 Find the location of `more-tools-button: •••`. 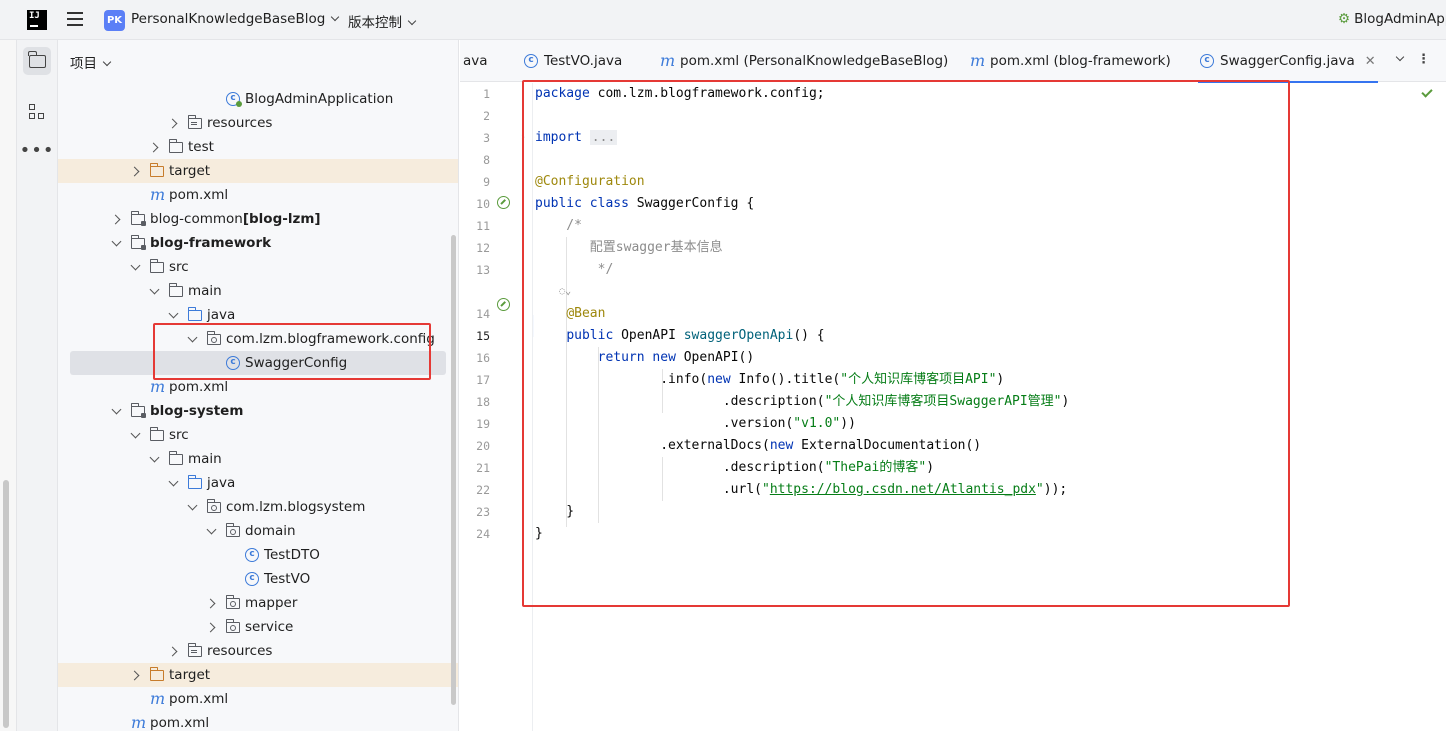

more-tools-button: ••• is located at coordinates (37, 151).